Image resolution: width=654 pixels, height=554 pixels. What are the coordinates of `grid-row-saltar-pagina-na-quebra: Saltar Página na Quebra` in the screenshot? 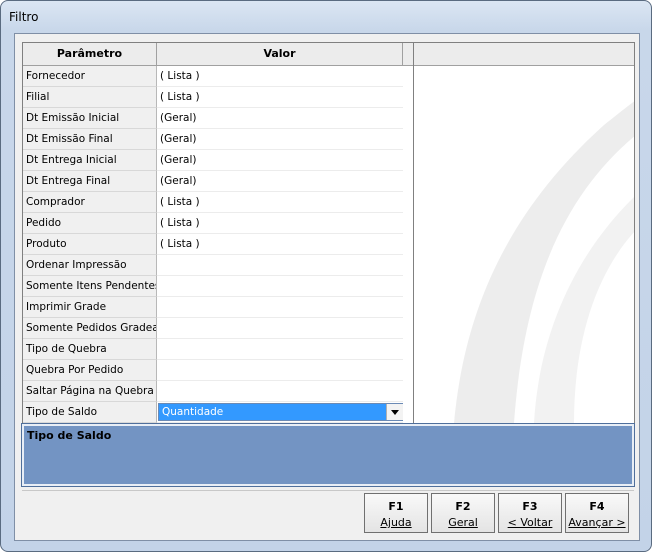 It's located at (220, 391).